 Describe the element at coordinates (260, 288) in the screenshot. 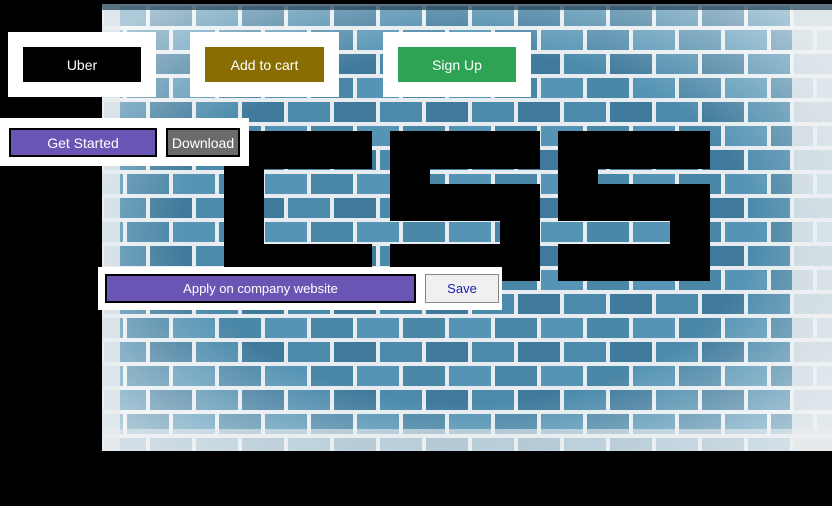

I see `apply-on-company-website-button: Apply on company website` at that location.